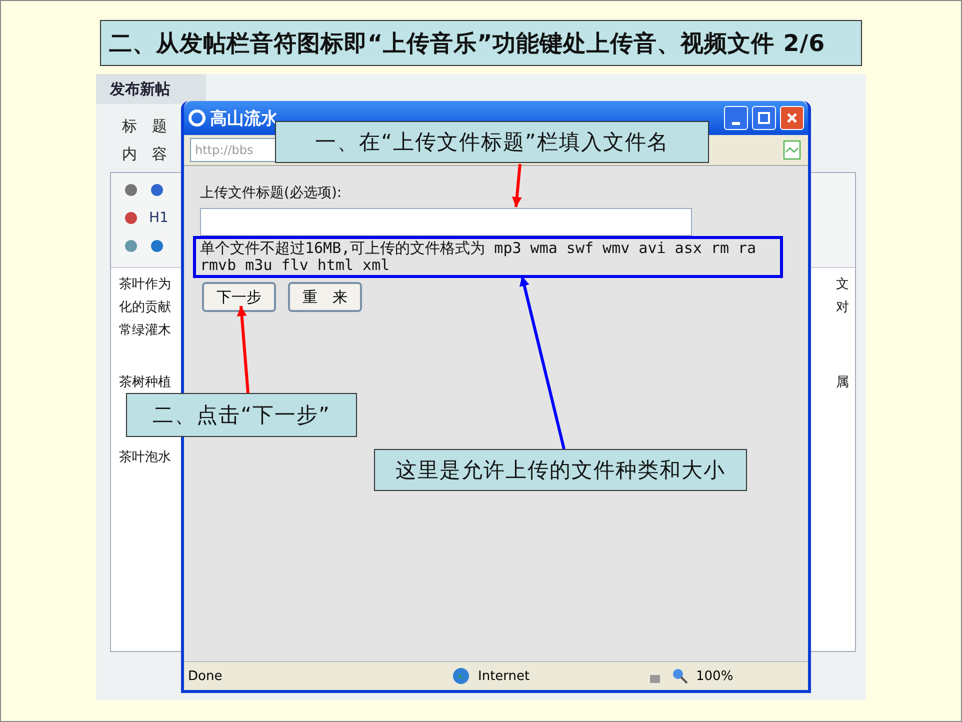  What do you see at coordinates (842, 307) in the screenshot?
I see `editor-text: 对` at bounding box center [842, 307].